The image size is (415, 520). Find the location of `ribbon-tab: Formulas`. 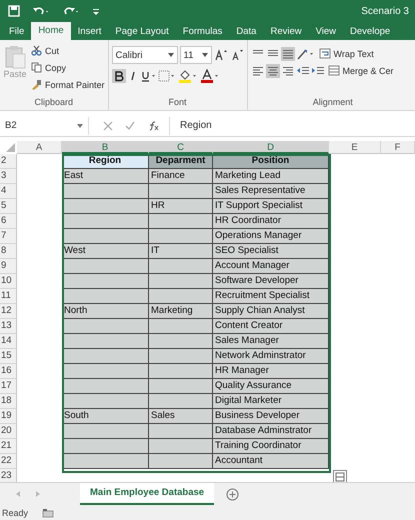

ribbon-tab: Formulas is located at coordinates (203, 32).